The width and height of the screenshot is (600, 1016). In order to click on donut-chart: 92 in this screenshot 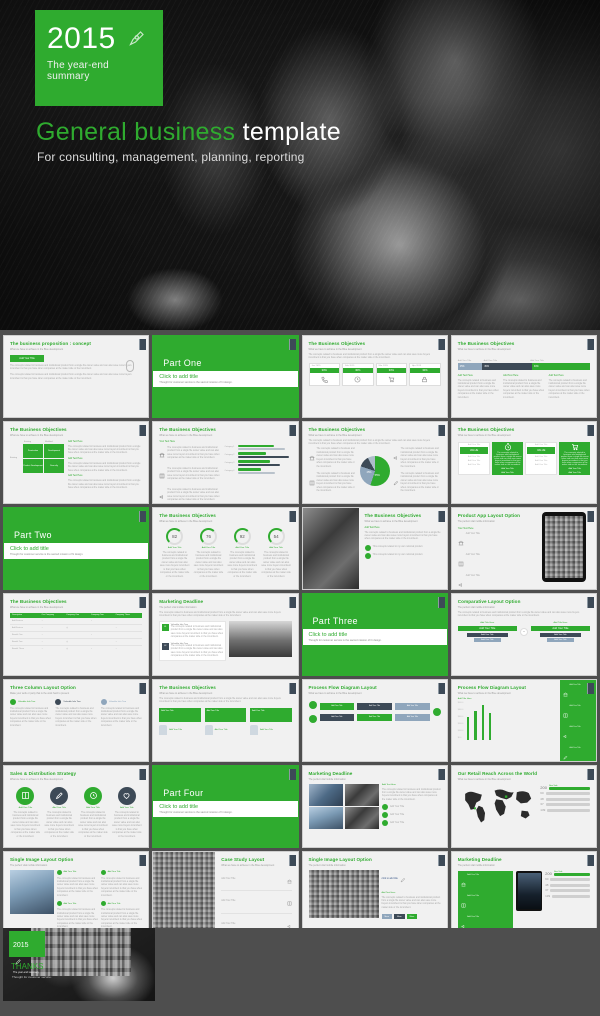, I will do `click(242, 536)`.